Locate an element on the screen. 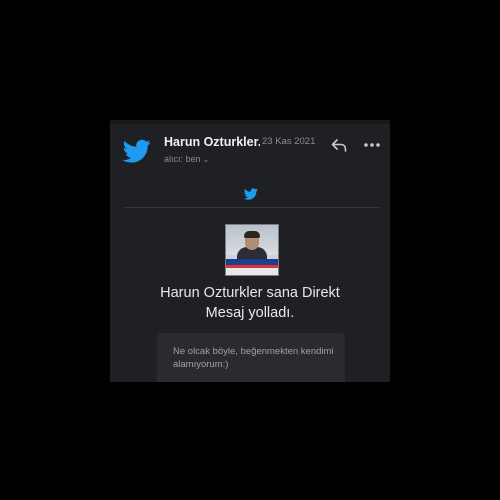  header-divider is located at coordinates (252, 207).